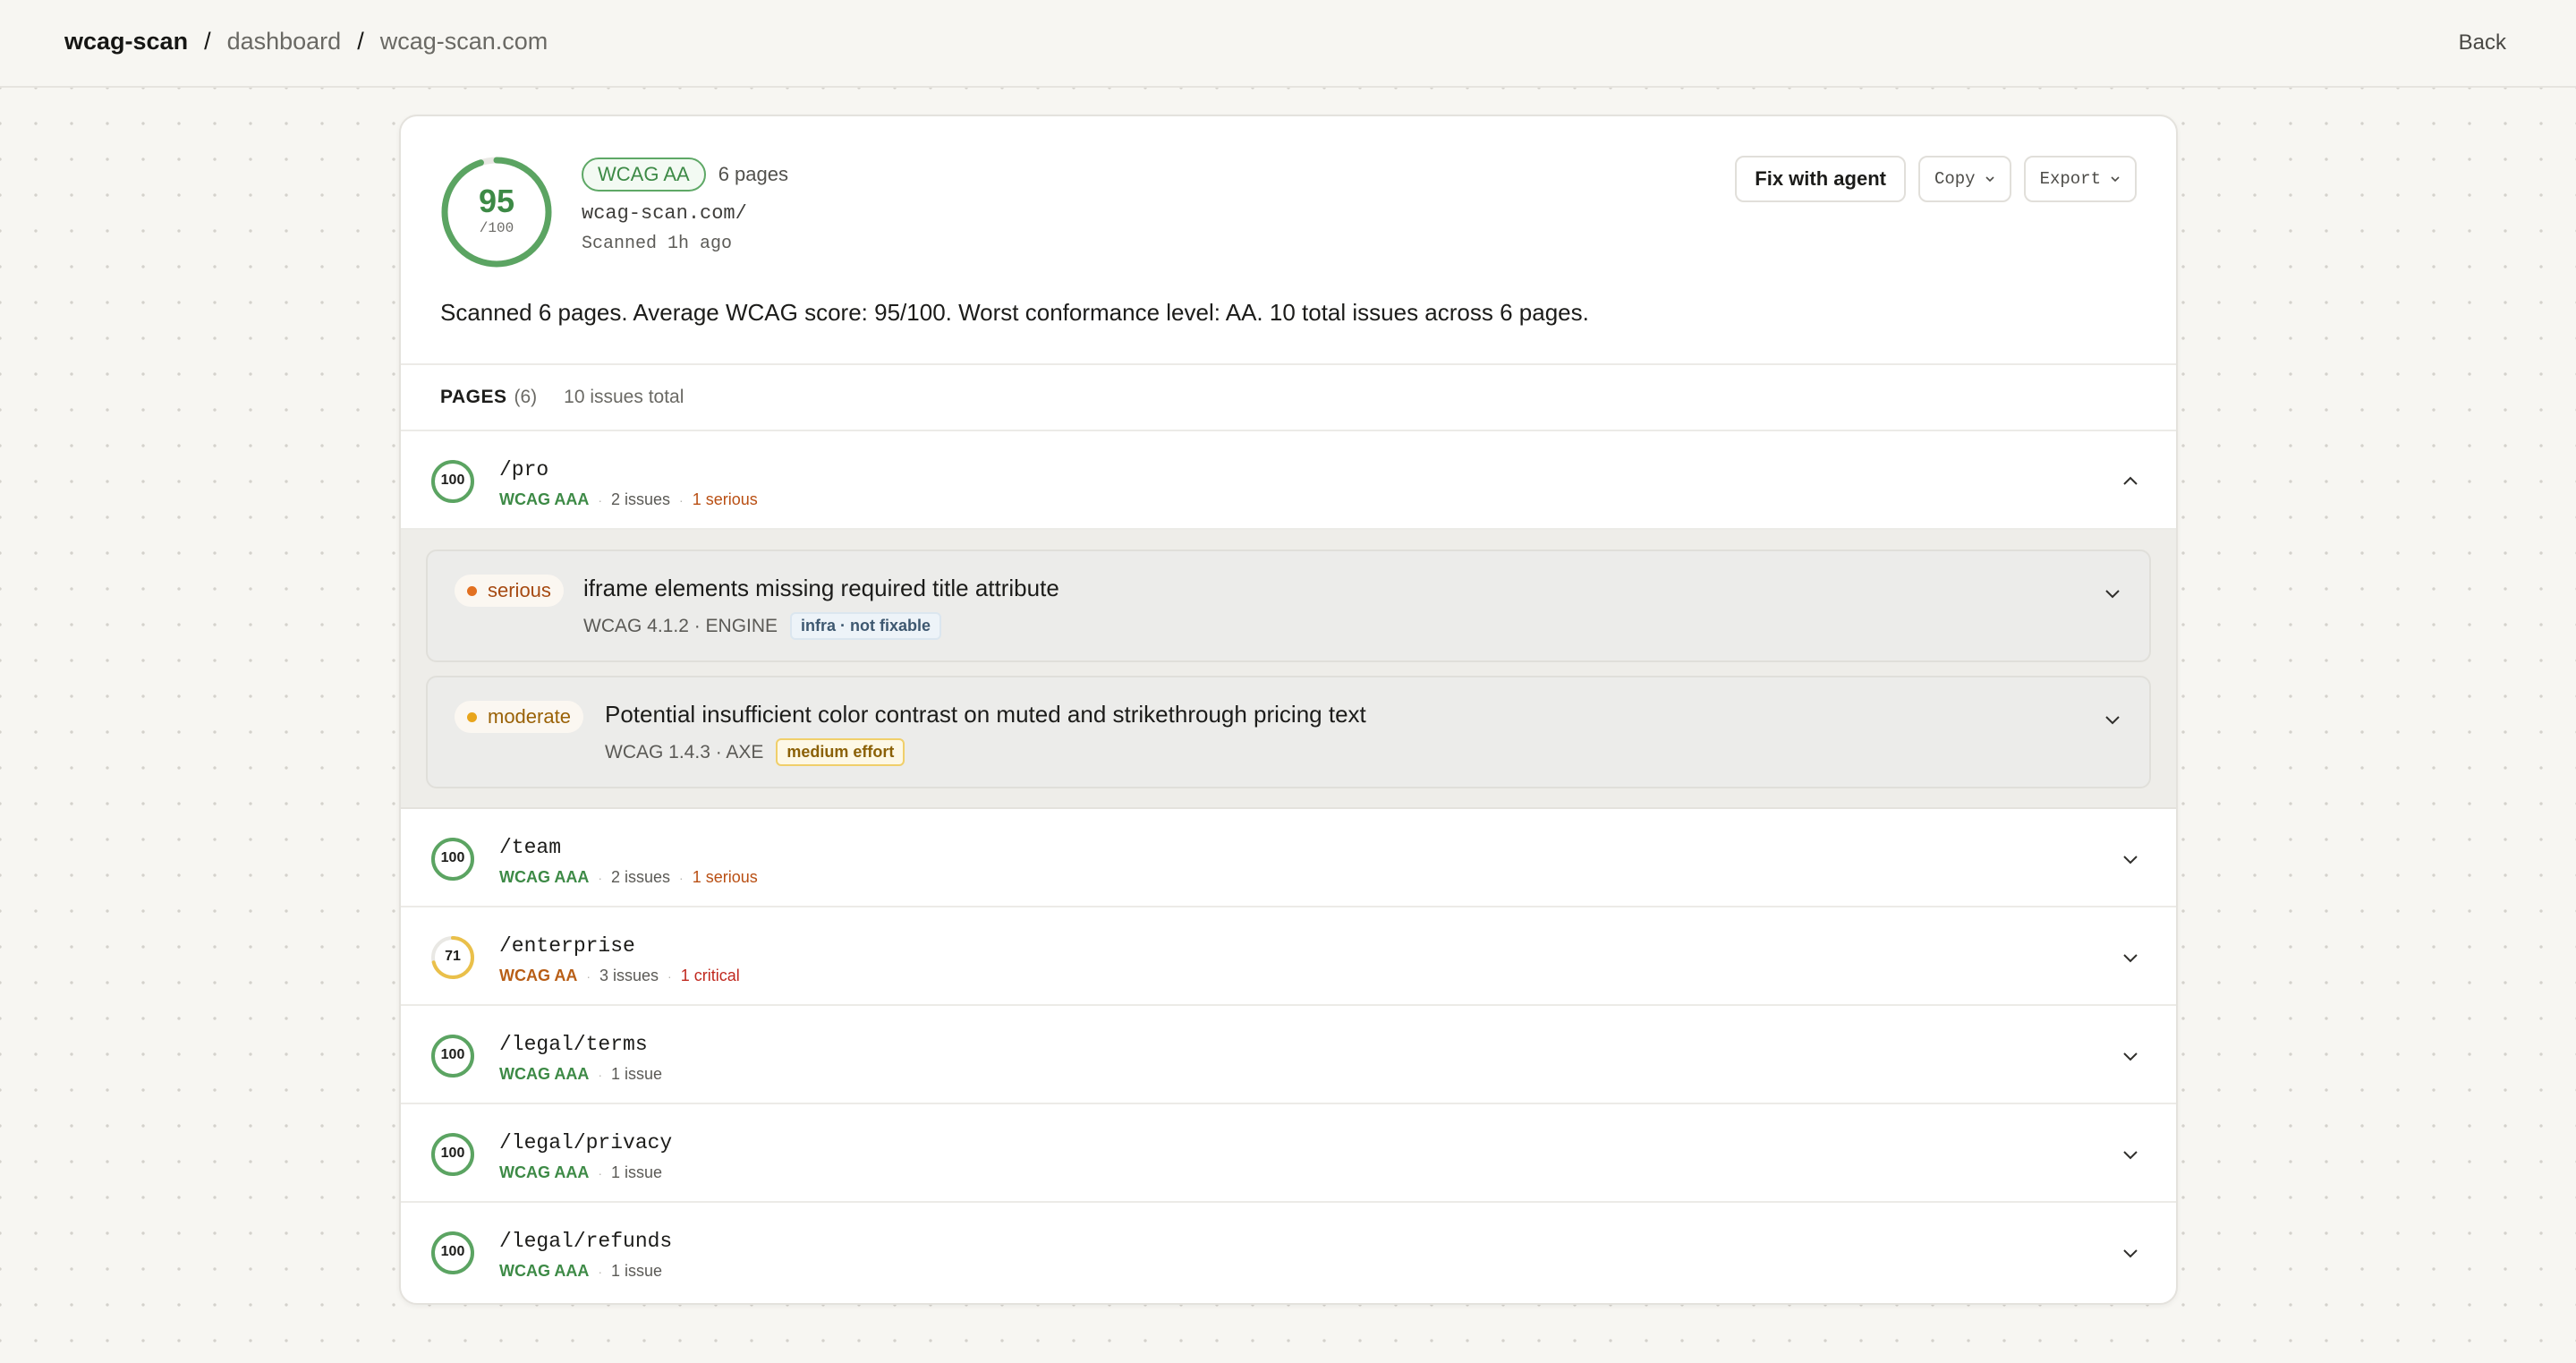 This screenshot has width=2576, height=1363. Describe the element at coordinates (680, 625) in the screenshot. I see `issue-criterion: WCAG 4.1.2 · ENGINE` at that location.